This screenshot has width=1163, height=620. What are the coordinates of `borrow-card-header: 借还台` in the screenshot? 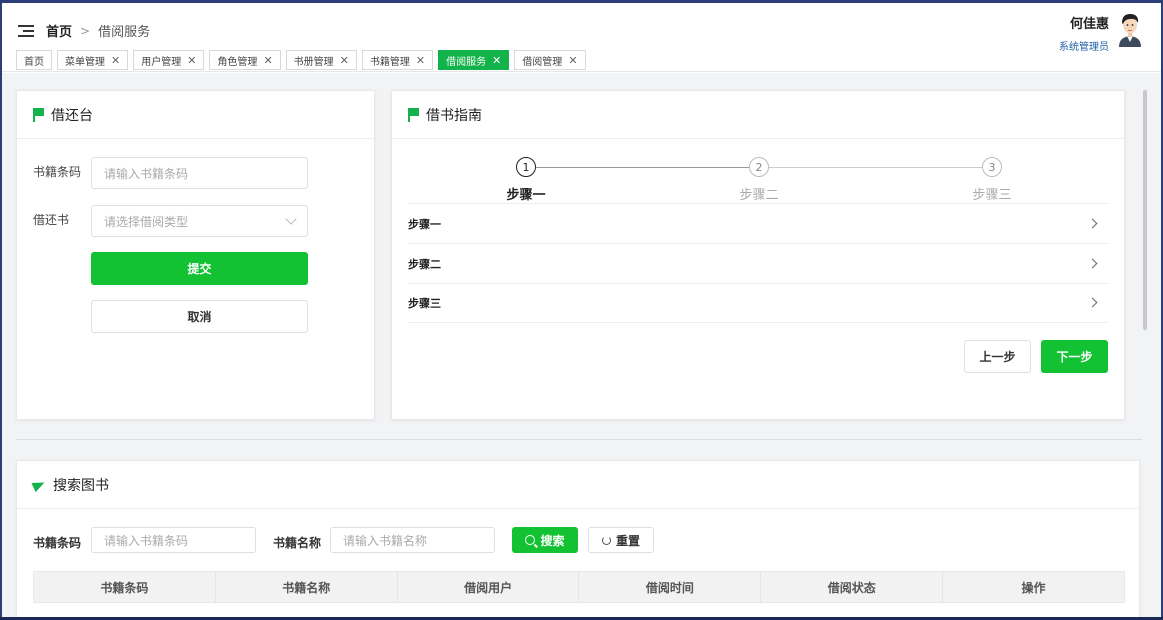 It's located at (195, 115).